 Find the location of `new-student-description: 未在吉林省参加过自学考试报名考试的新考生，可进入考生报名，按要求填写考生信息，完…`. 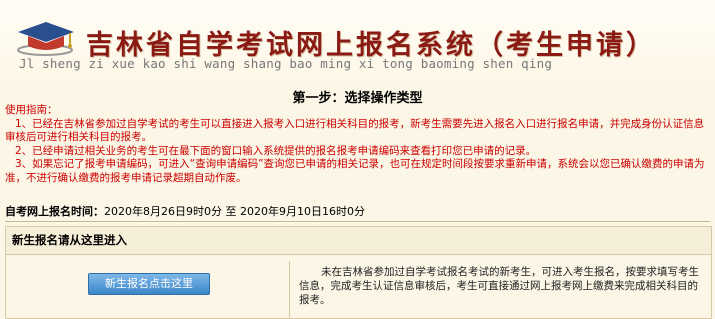

new-student-description: 未在吉林省参加过自学考试报名考试的新考生，可进入考生报名，按要求填写考生信息，完… is located at coordinates (499, 286).